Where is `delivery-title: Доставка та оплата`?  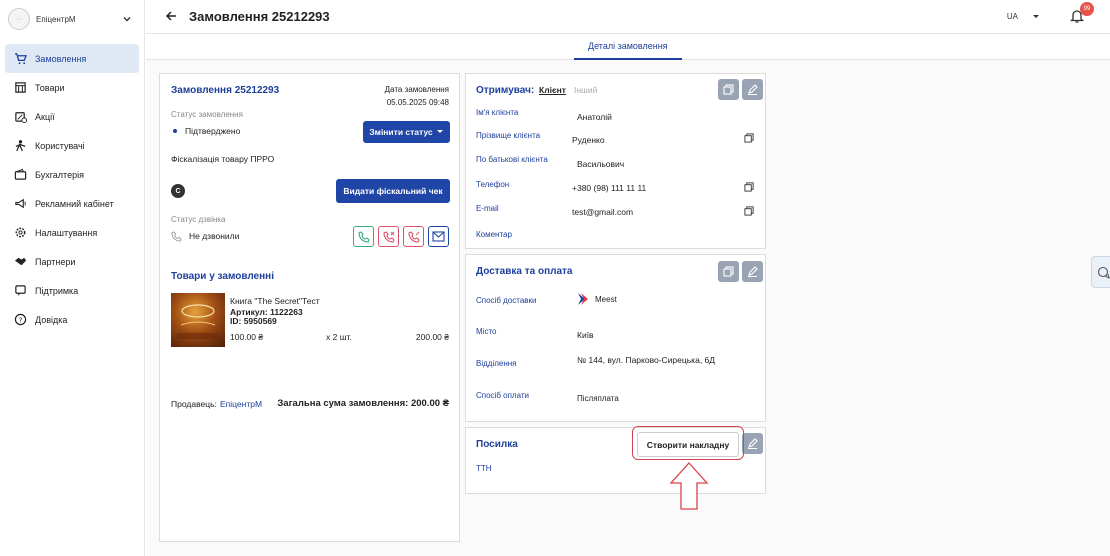
delivery-title: Доставка та оплата is located at coordinates (524, 271).